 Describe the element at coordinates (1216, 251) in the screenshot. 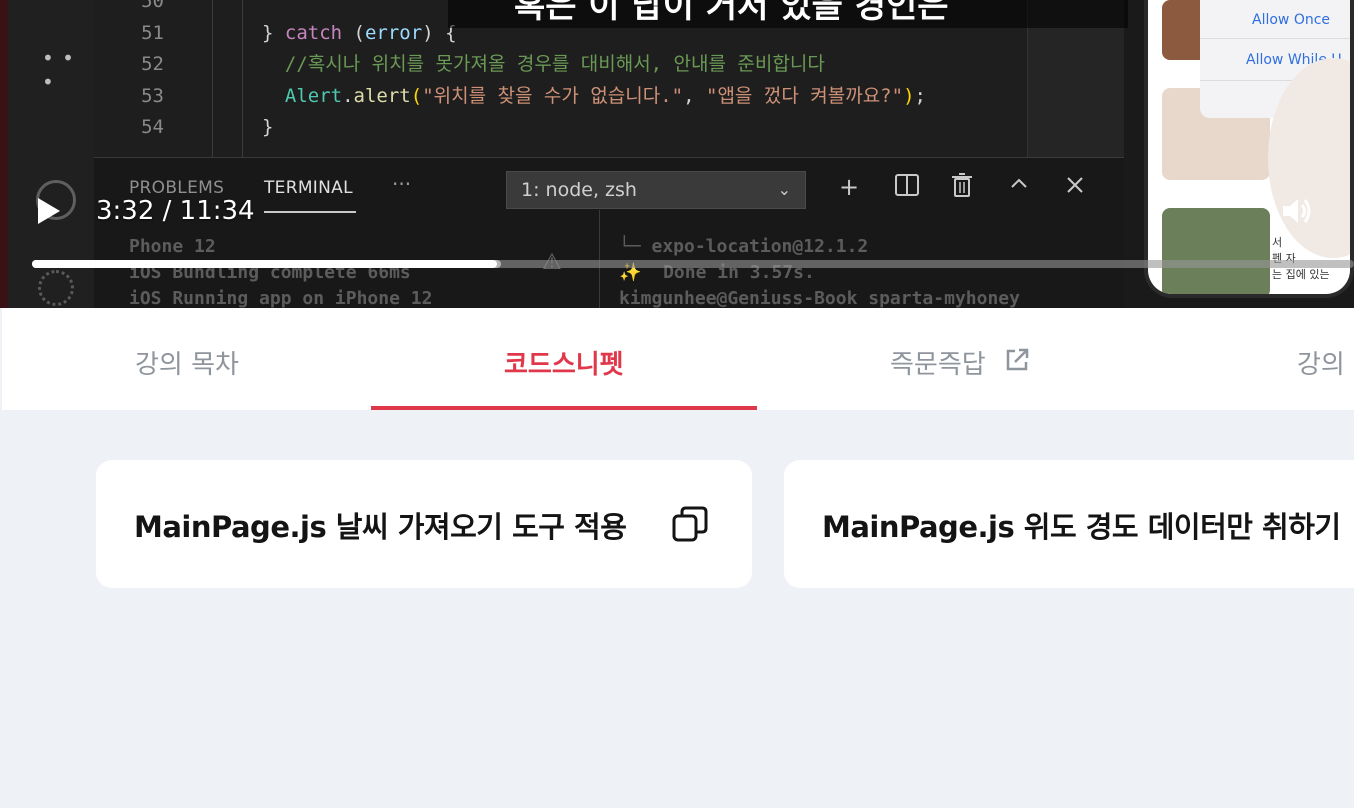

I see `thumbnail-image` at that location.